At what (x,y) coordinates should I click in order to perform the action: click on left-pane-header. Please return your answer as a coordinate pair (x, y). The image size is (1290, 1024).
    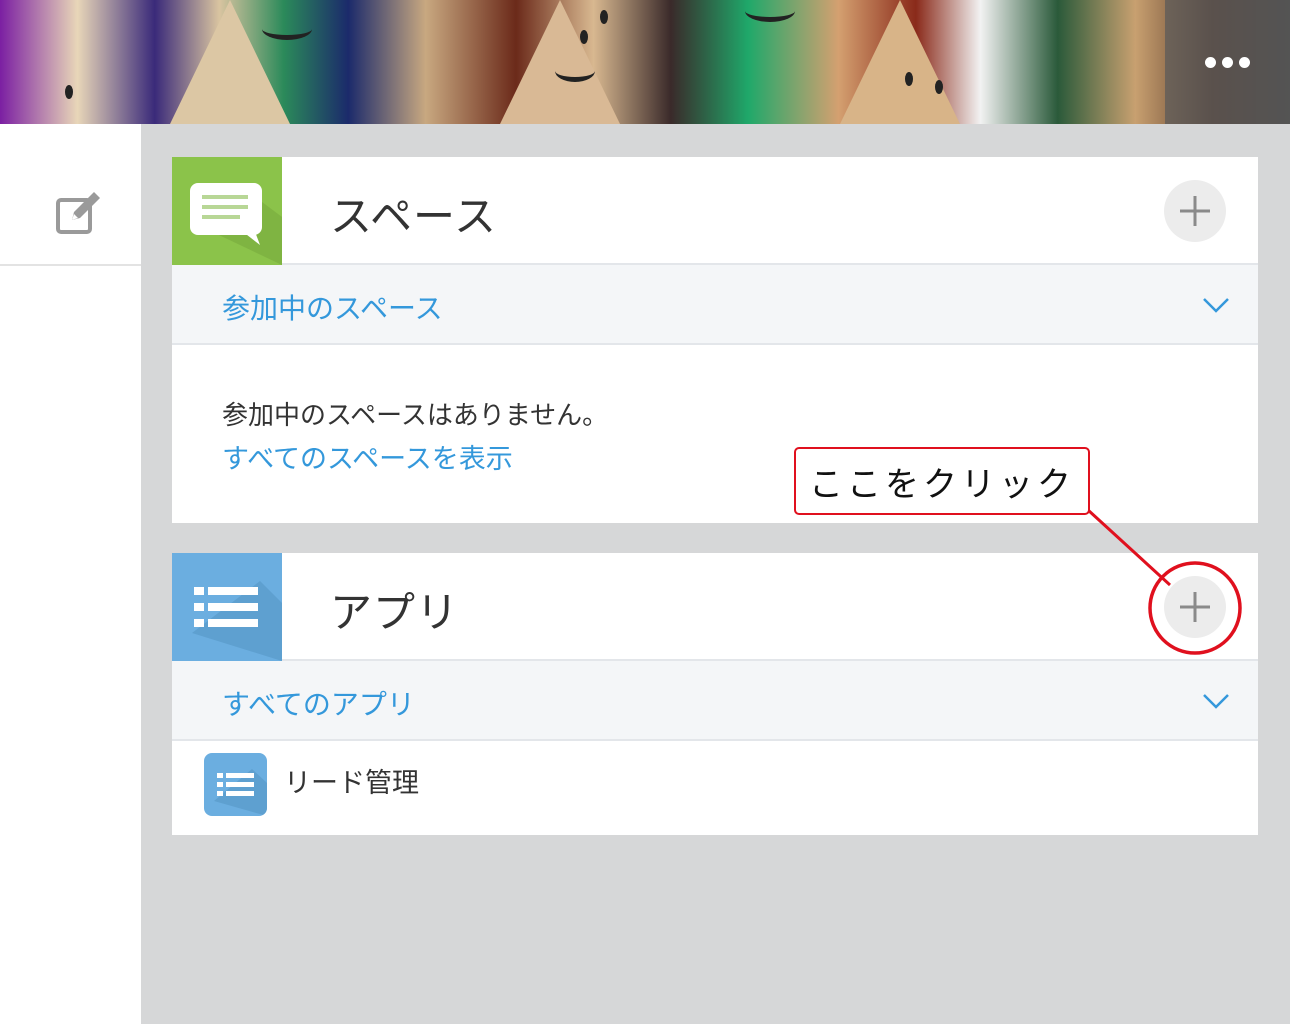
    Looking at the image, I should click on (70, 195).